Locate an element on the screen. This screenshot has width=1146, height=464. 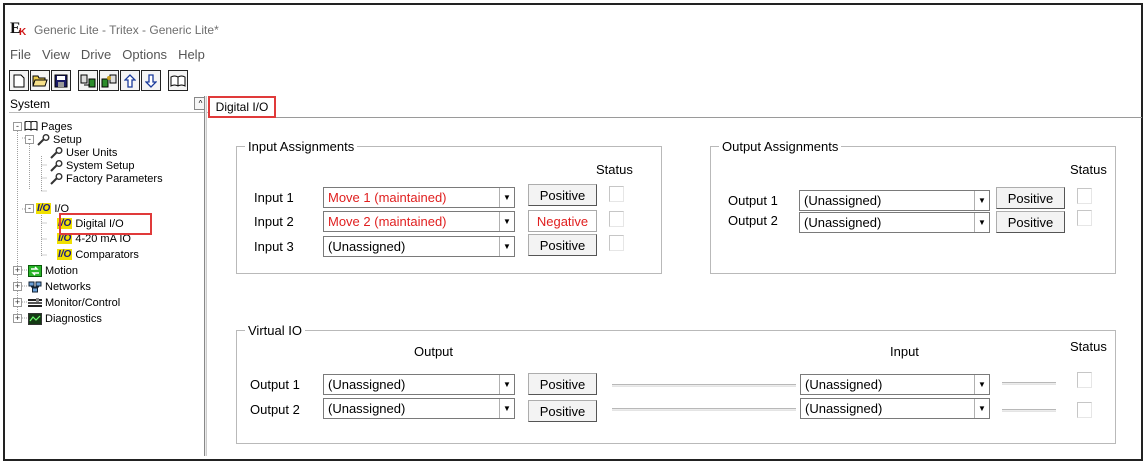
input-3-polarity-button: Positive is located at coordinates (562, 245).